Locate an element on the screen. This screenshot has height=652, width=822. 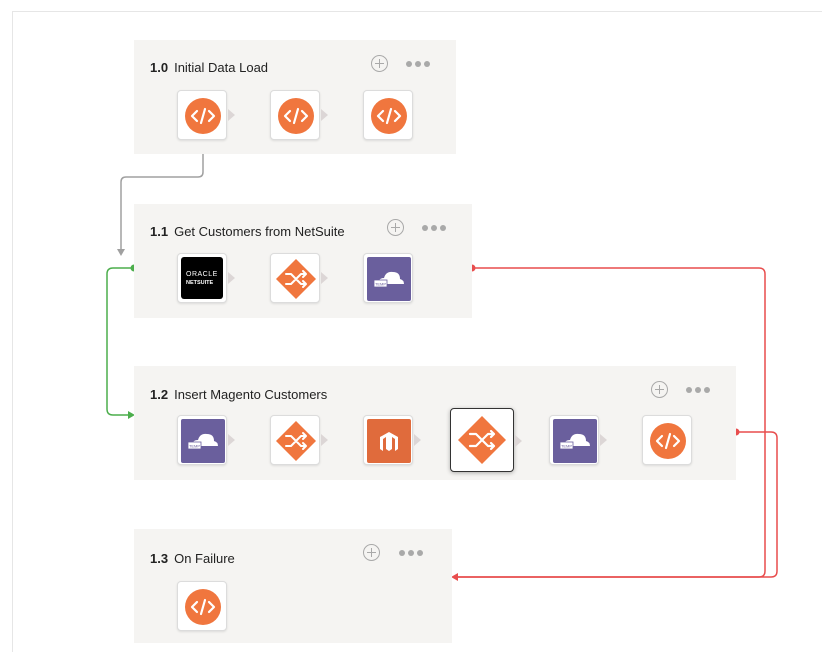
operation-number: 1.0 is located at coordinates (159, 67).